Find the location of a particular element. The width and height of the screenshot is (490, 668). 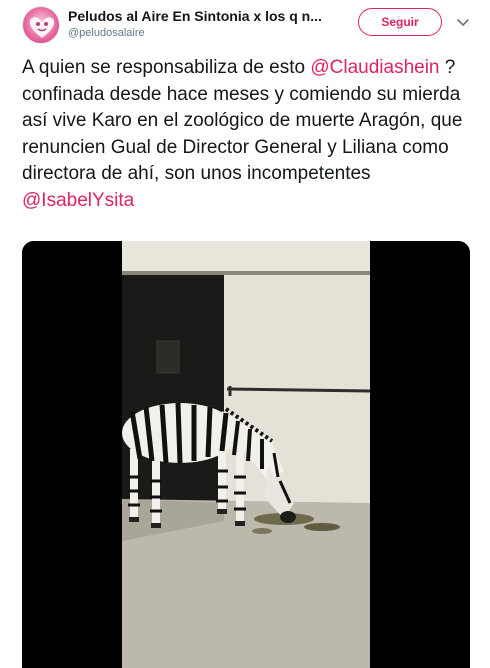

heart-dog-logo-icon is located at coordinates (42, 27).